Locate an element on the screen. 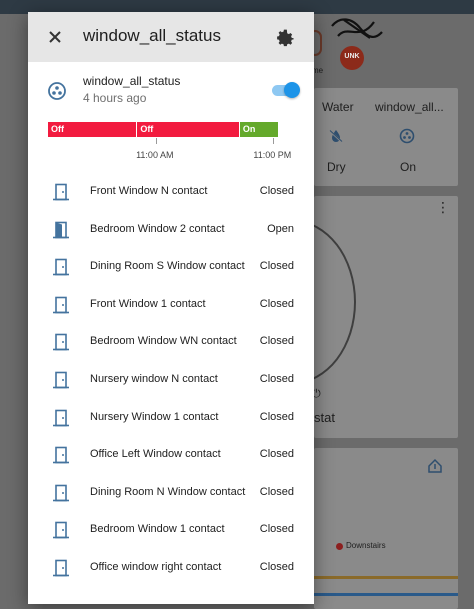 The image size is (474, 609). contact-name: Nursery window N contact is located at coordinates (154, 379).